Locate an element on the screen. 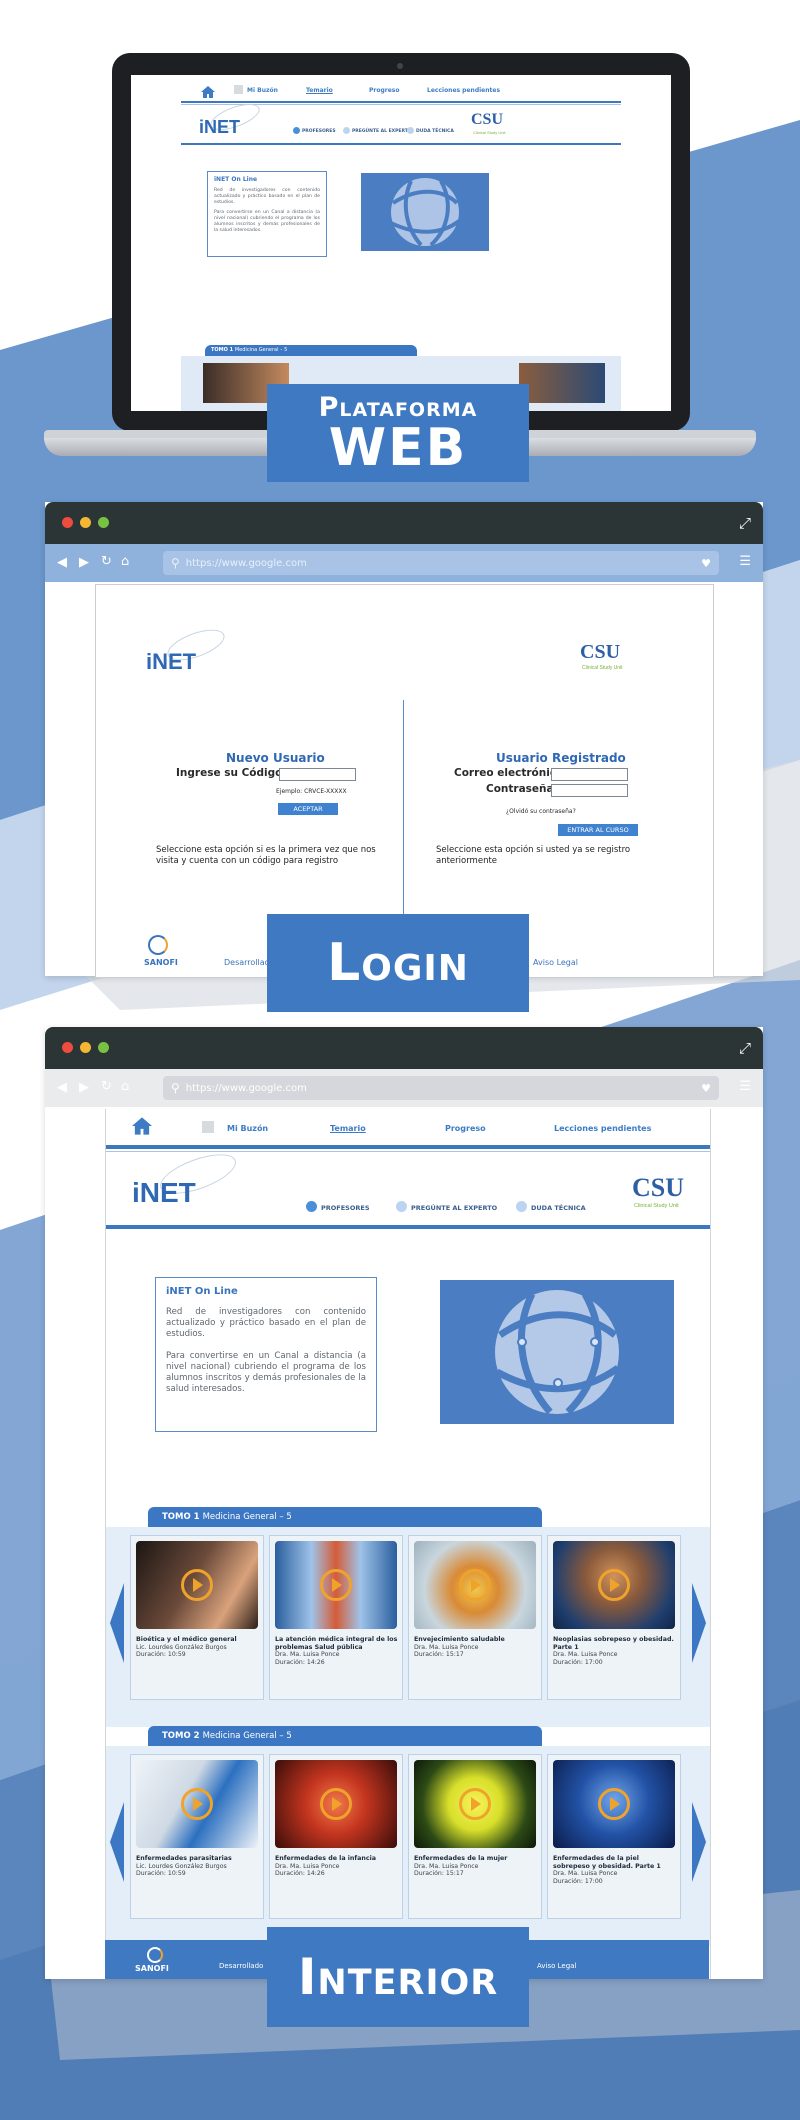 The image size is (800, 2120). csu-subtitle: Clinical Study Unit is located at coordinates (489, 132).